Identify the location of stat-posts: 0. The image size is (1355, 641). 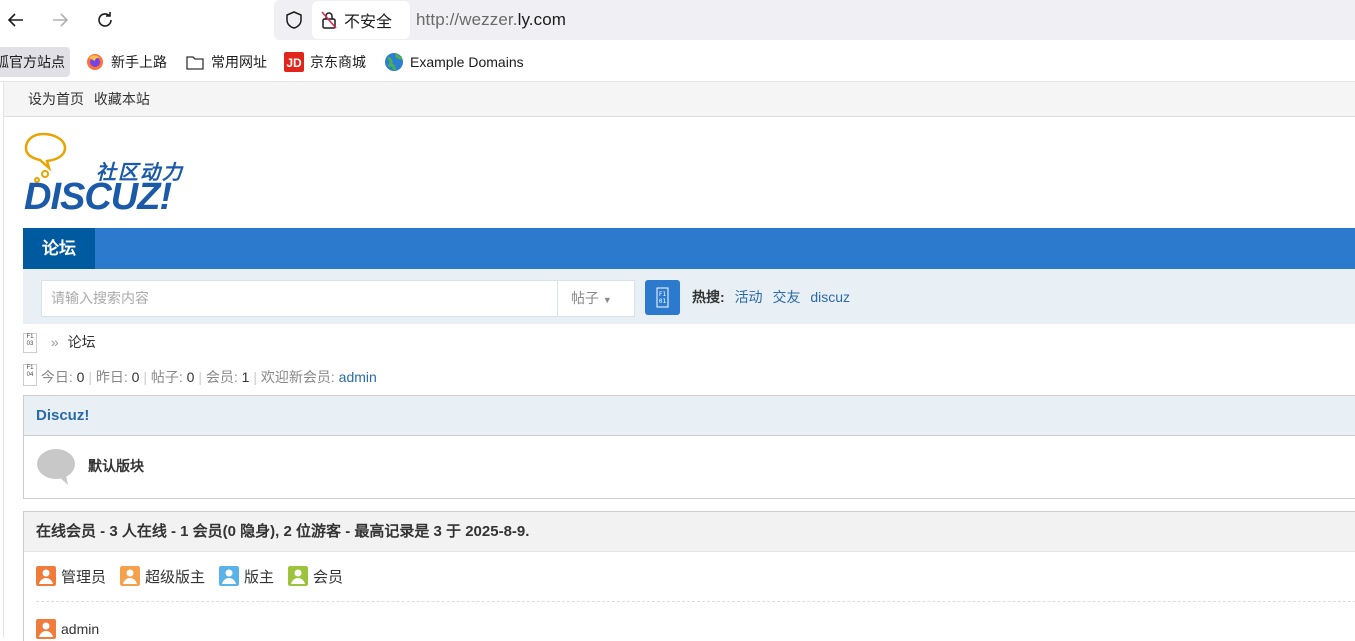
(190, 377).